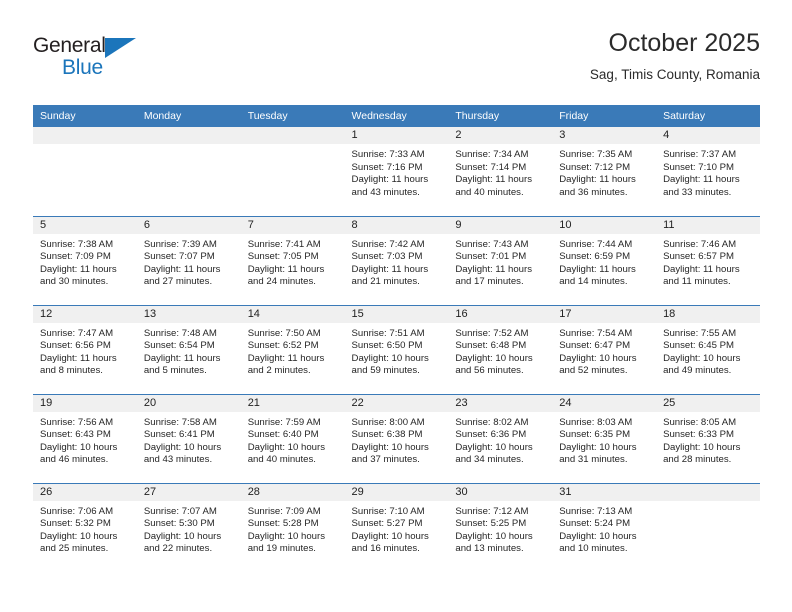 This screenshot has width=792, height=612. I want to click on sunset-text: Sunset: 6:40 PM, so click(283, 435).